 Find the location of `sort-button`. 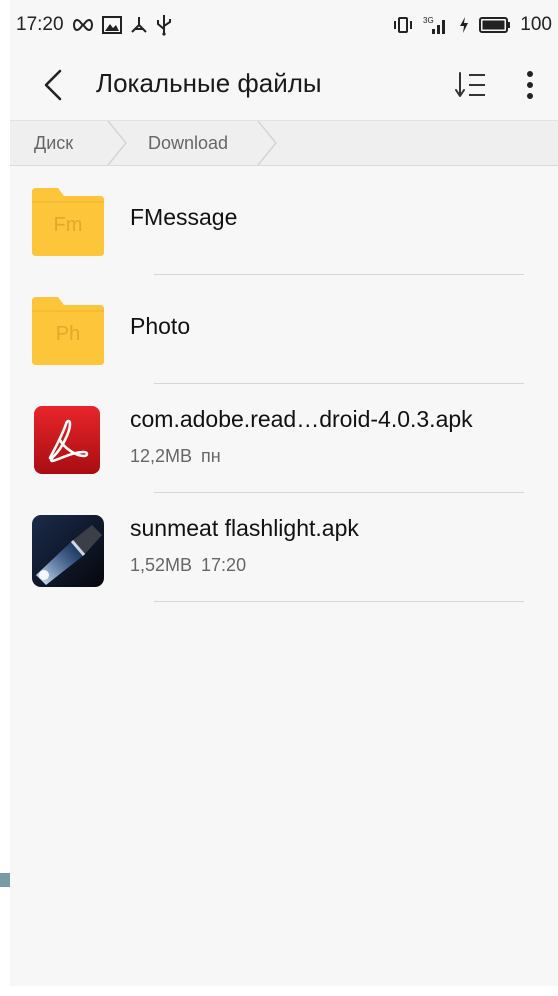

sort-button is located at coordinates (471, 85).